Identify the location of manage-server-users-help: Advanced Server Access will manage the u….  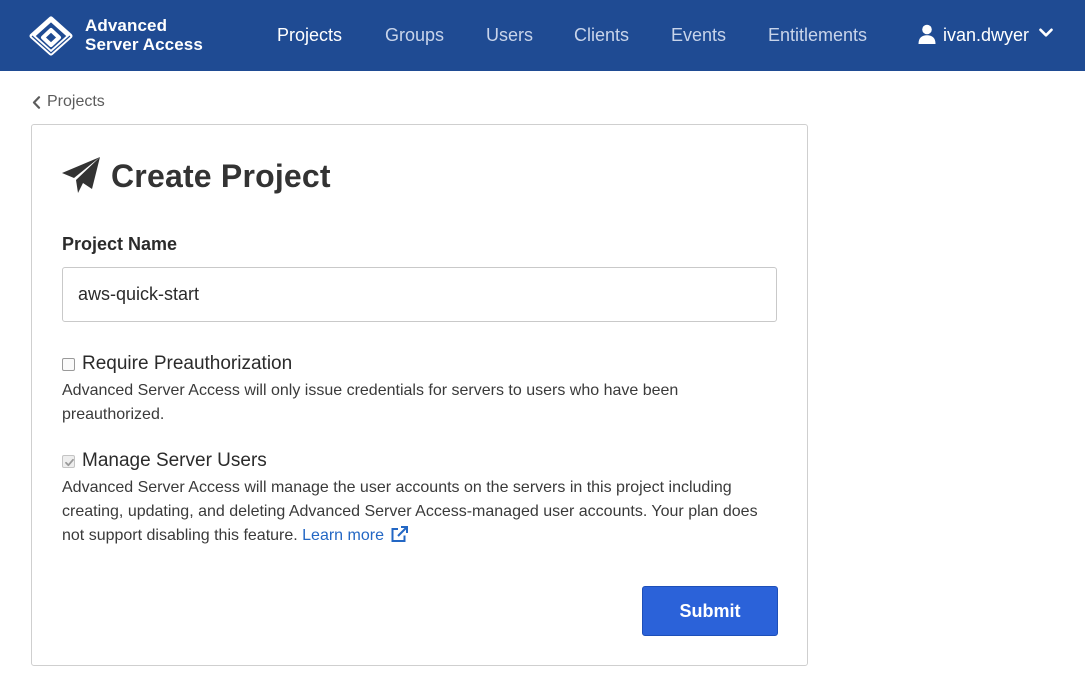
(419, 512).